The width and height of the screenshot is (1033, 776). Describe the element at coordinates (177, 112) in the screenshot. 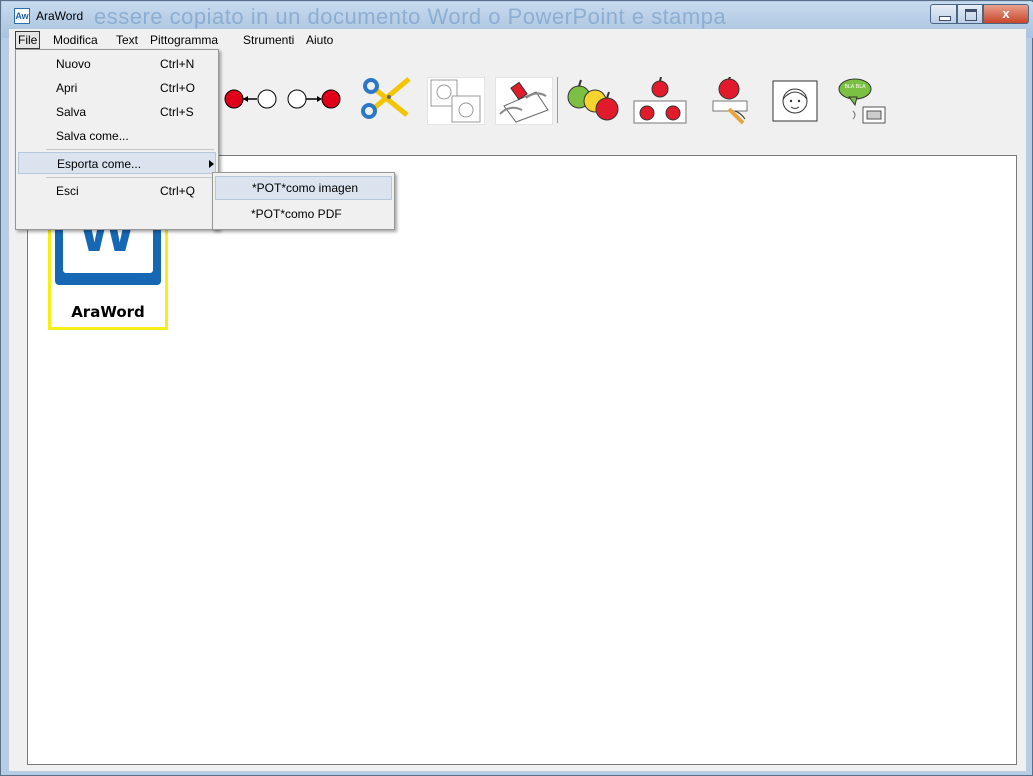

I see `menu-item-shortcut: Ctrl+S` at that location.